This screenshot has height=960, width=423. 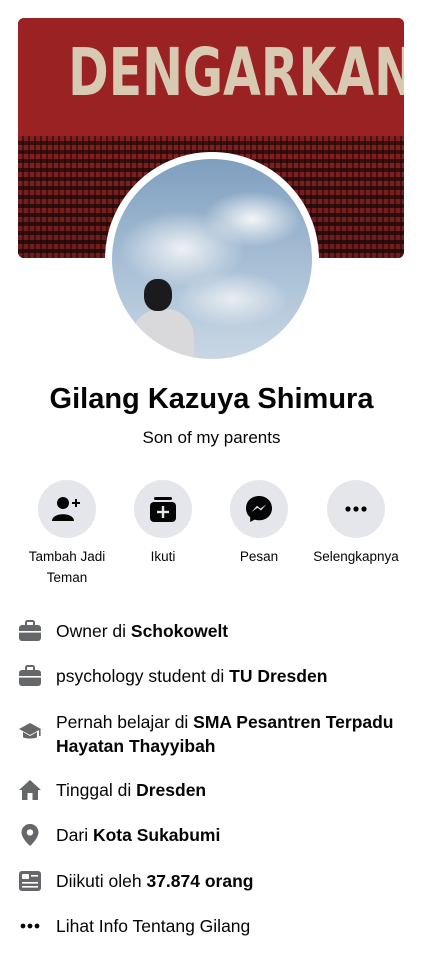 I want to click on person-head, so click(x=158, y=295).